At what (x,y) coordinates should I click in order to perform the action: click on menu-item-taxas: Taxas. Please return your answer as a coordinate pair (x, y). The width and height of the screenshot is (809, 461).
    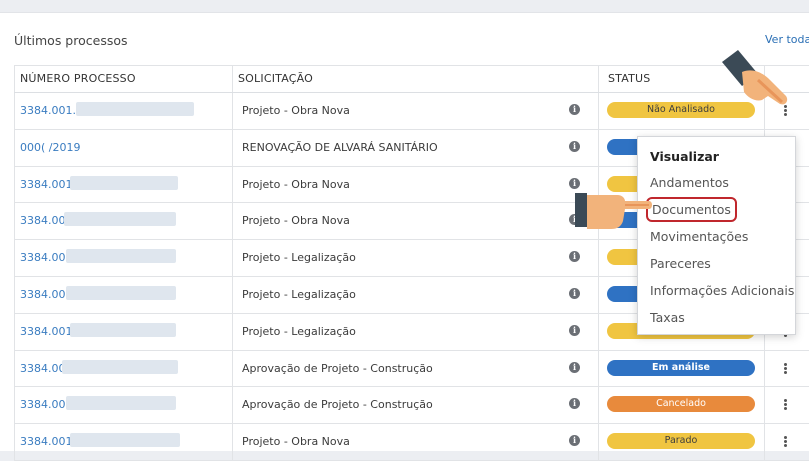
    Looking at the image, I should click on (667, 317).